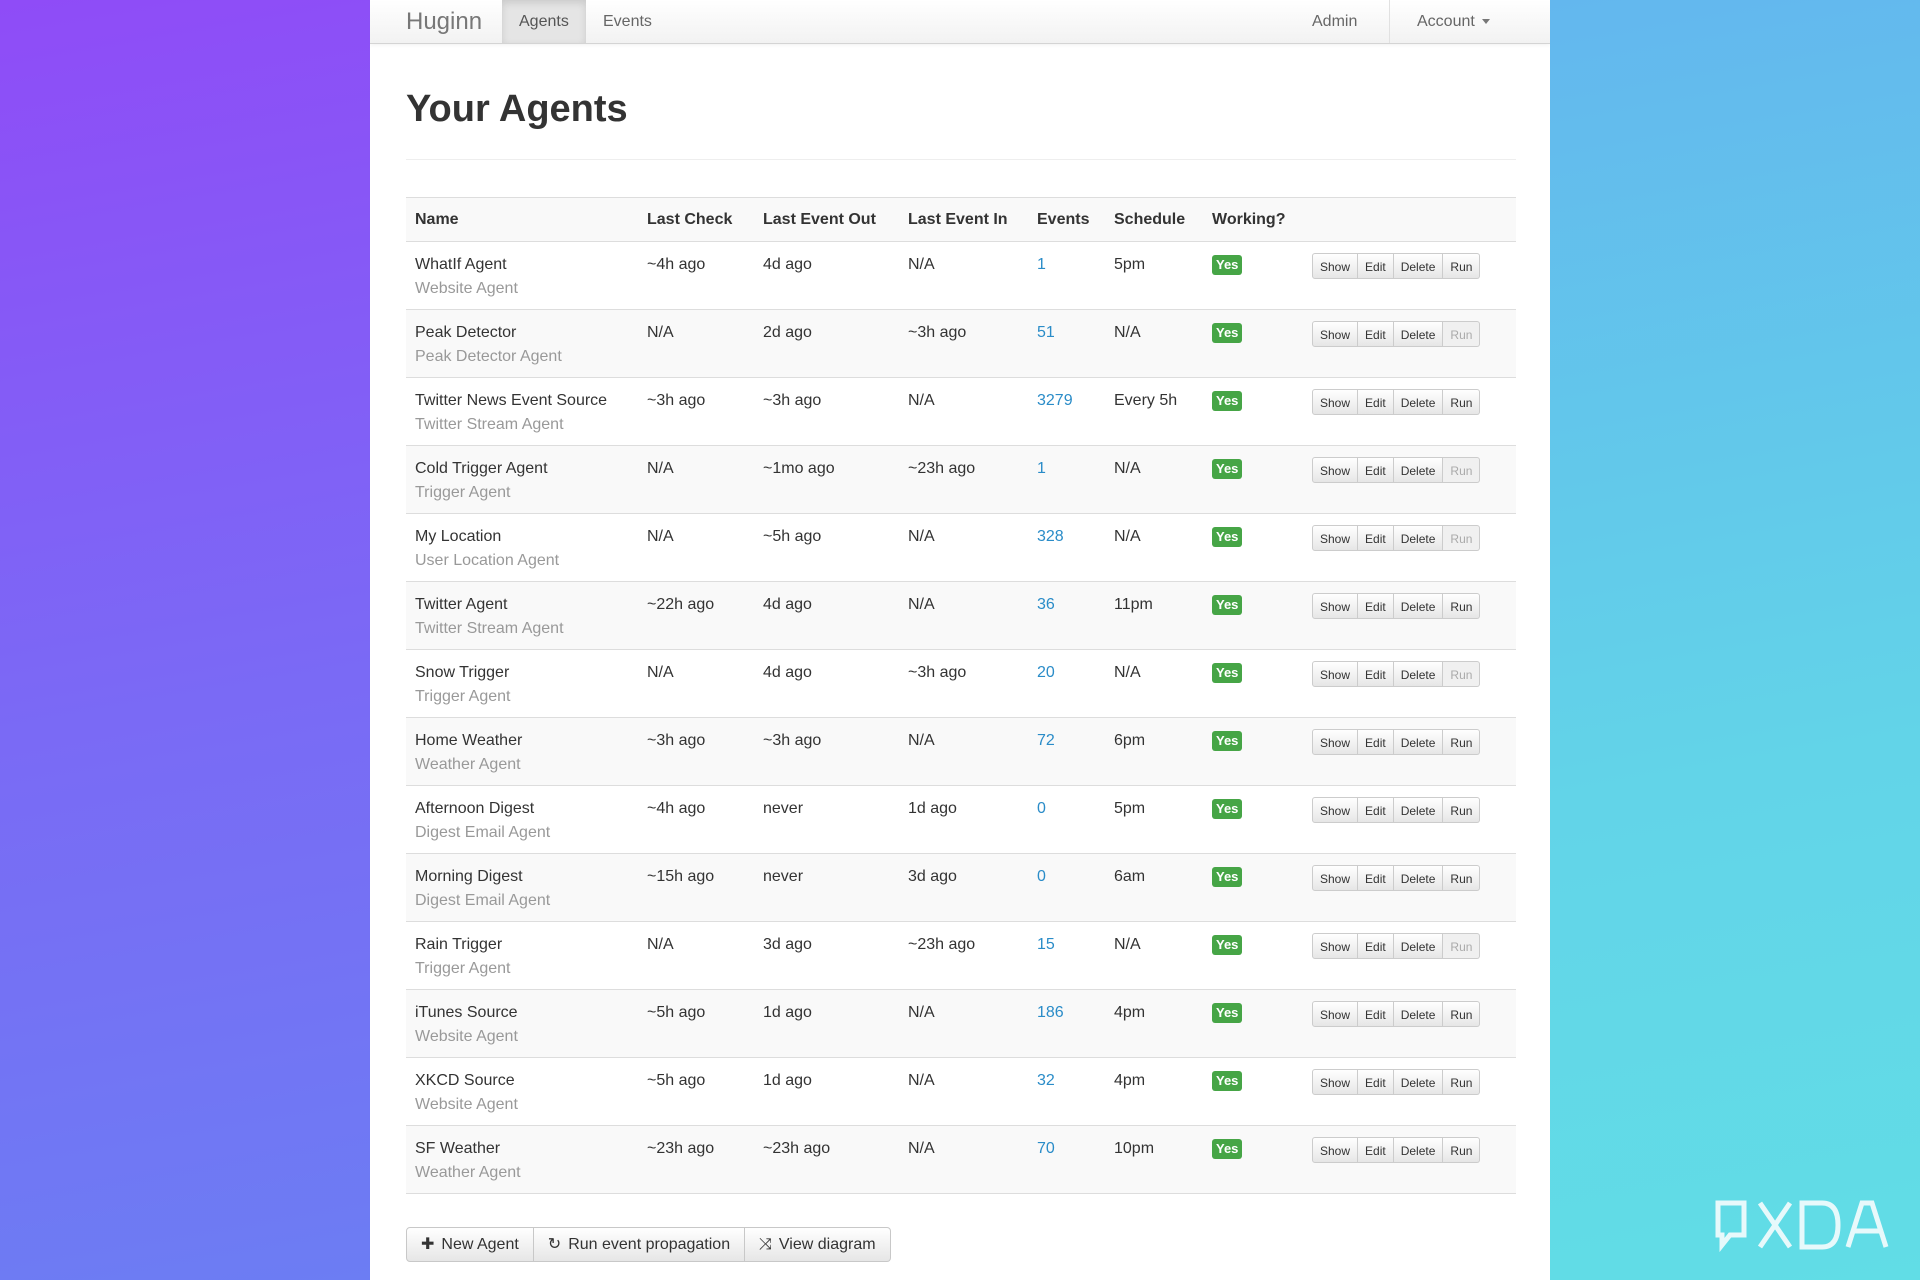 The width and height of the screenshot is (1920, 1280). I want to click on agent-name: Snow Trigger, so click(462, 673).